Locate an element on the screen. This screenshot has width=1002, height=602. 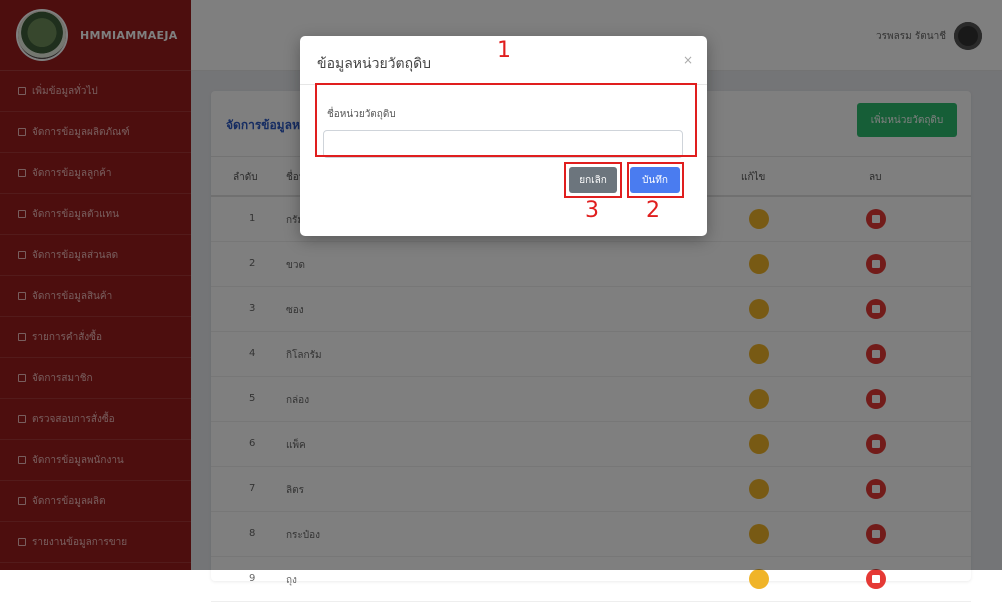
annotation-label-1: 1 is located at coordinates (504, 50).